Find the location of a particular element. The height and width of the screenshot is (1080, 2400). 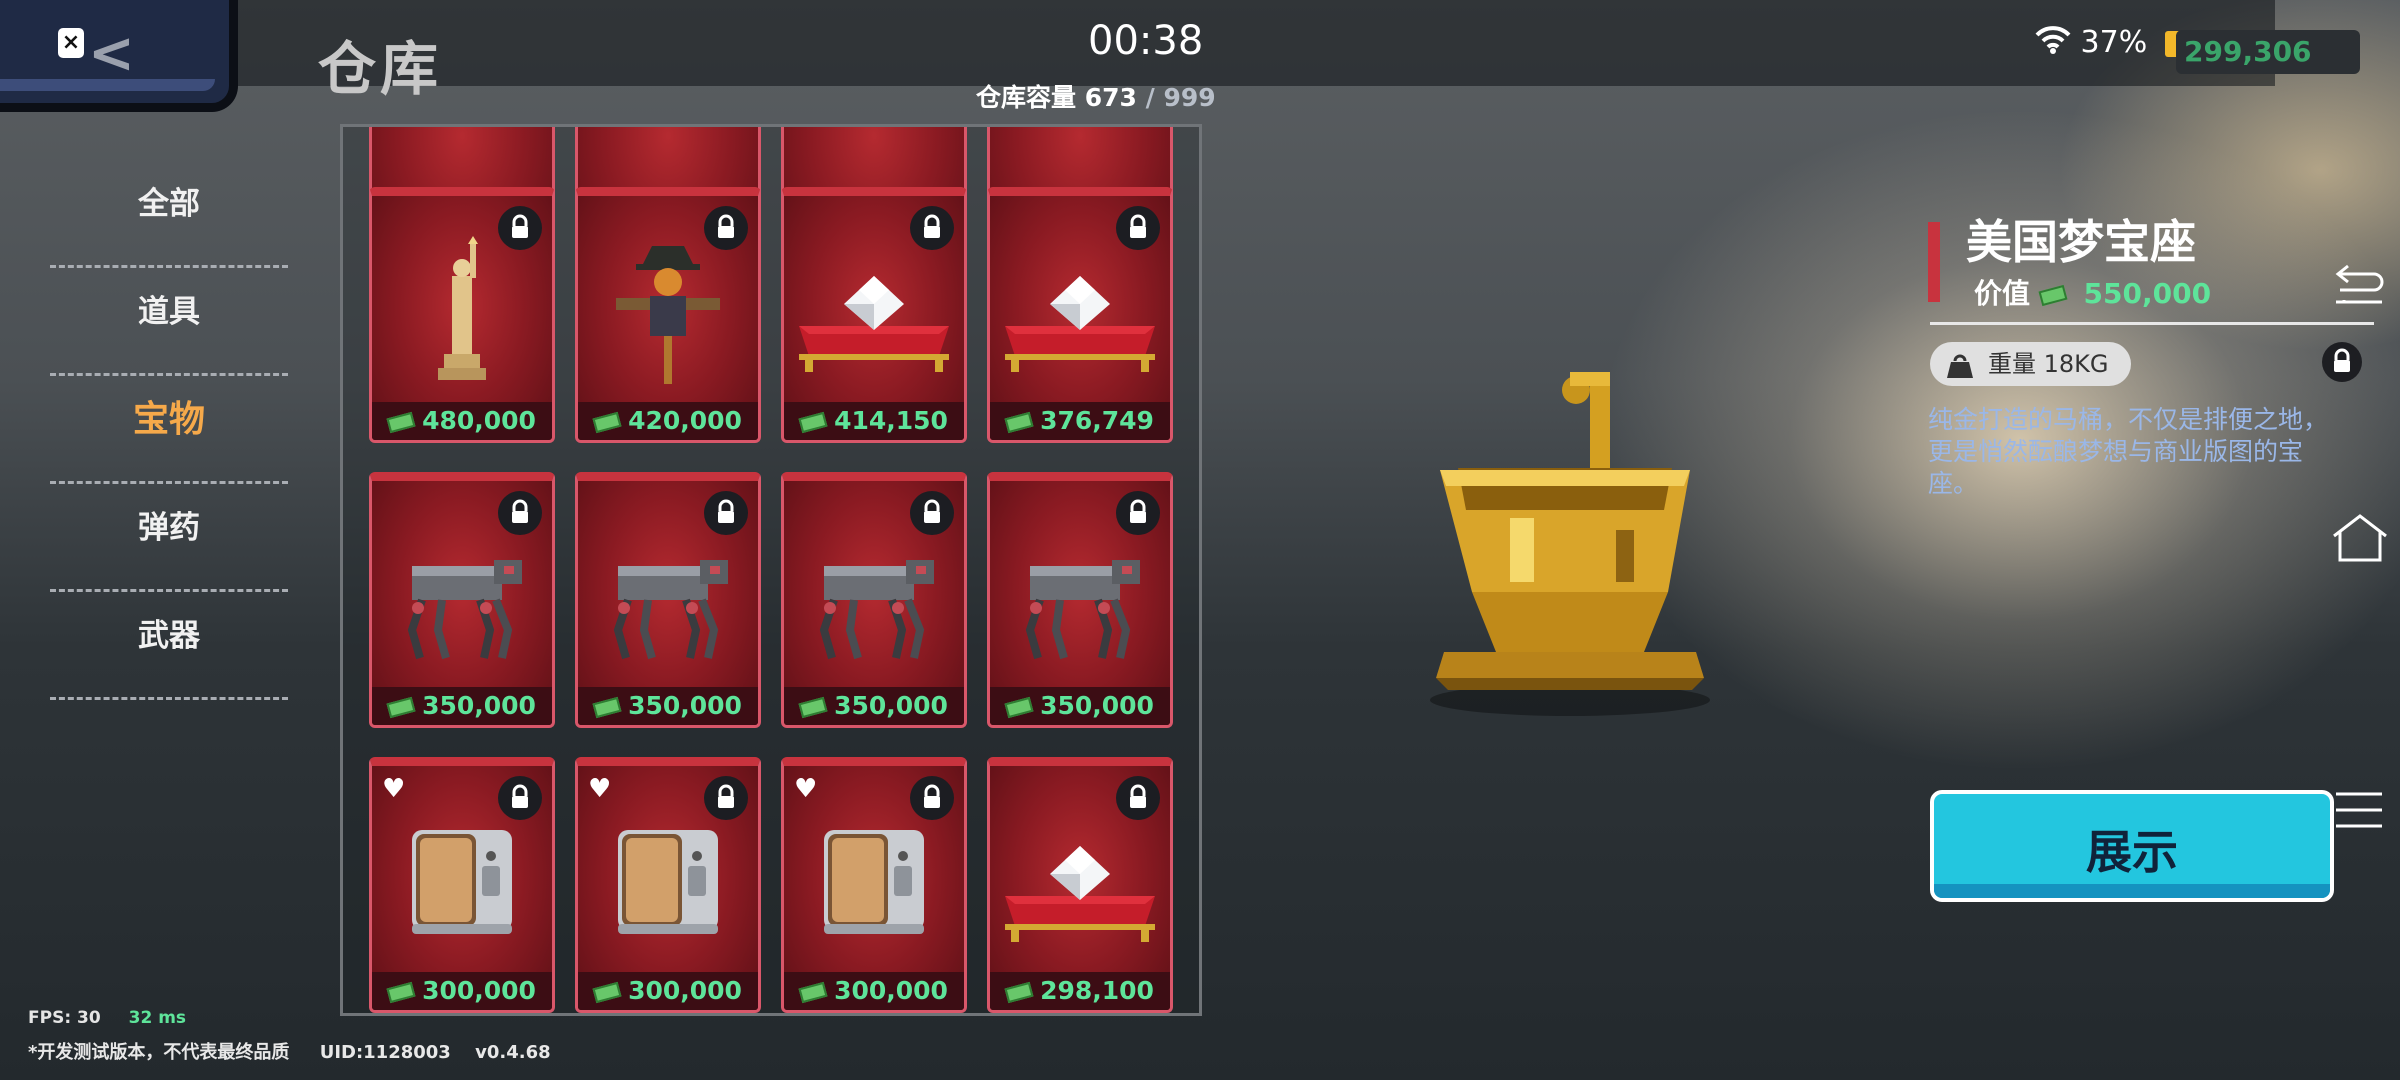

item-title: 美国梦宝座 is located at coordinates (2081, 242).